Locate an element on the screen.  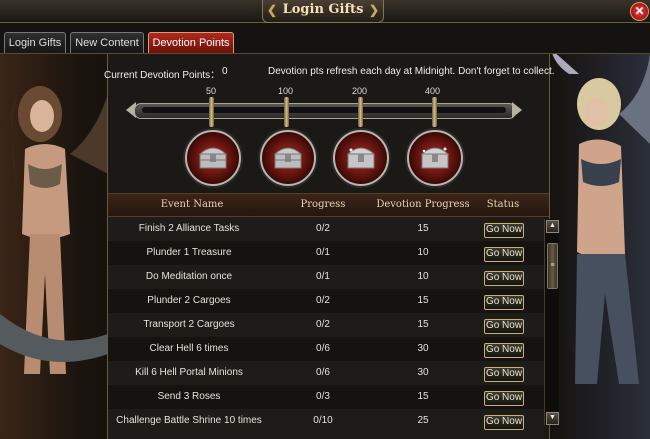
track-fill is located at coordinates (324, 110).